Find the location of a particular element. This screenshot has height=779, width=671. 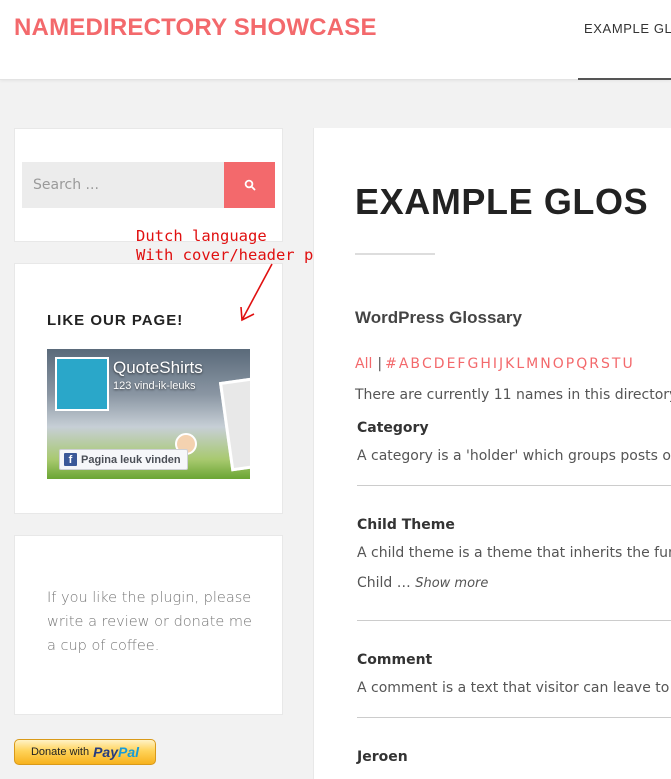

paypal-donate-button: Donate with PayPal is located at coordinates (85, 752).